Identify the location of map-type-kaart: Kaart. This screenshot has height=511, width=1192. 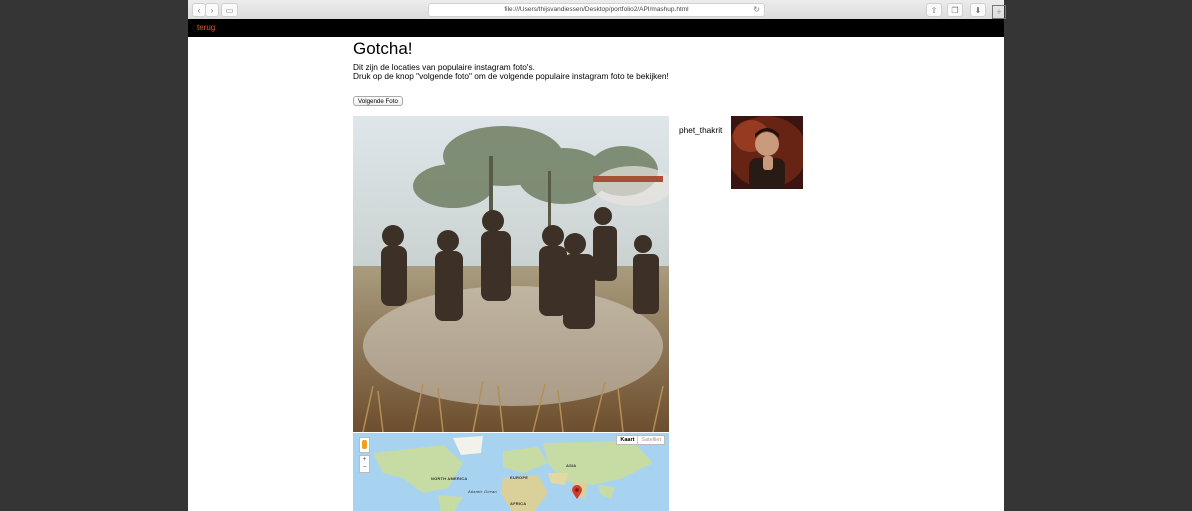
(627, 440).